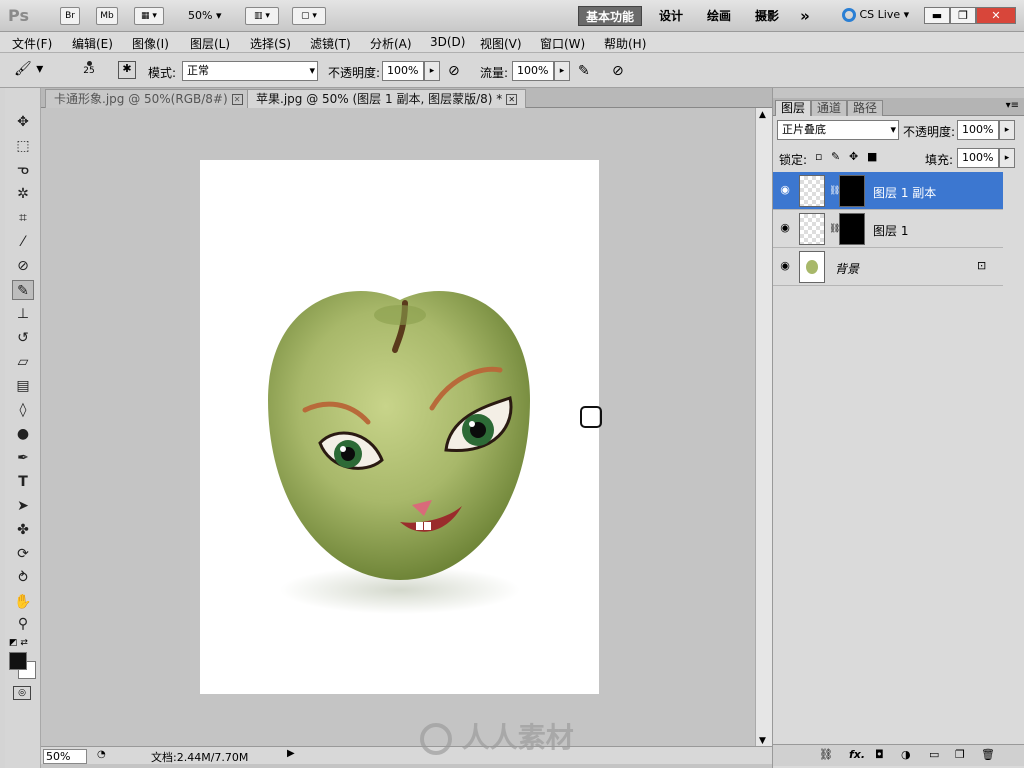 This screenshot has width=1024, height=768. What do you see at coordinates (23, 194) in the screenshot?
I see `quick-selection-tool-icon: ✲` at bounding box center [23, 194].